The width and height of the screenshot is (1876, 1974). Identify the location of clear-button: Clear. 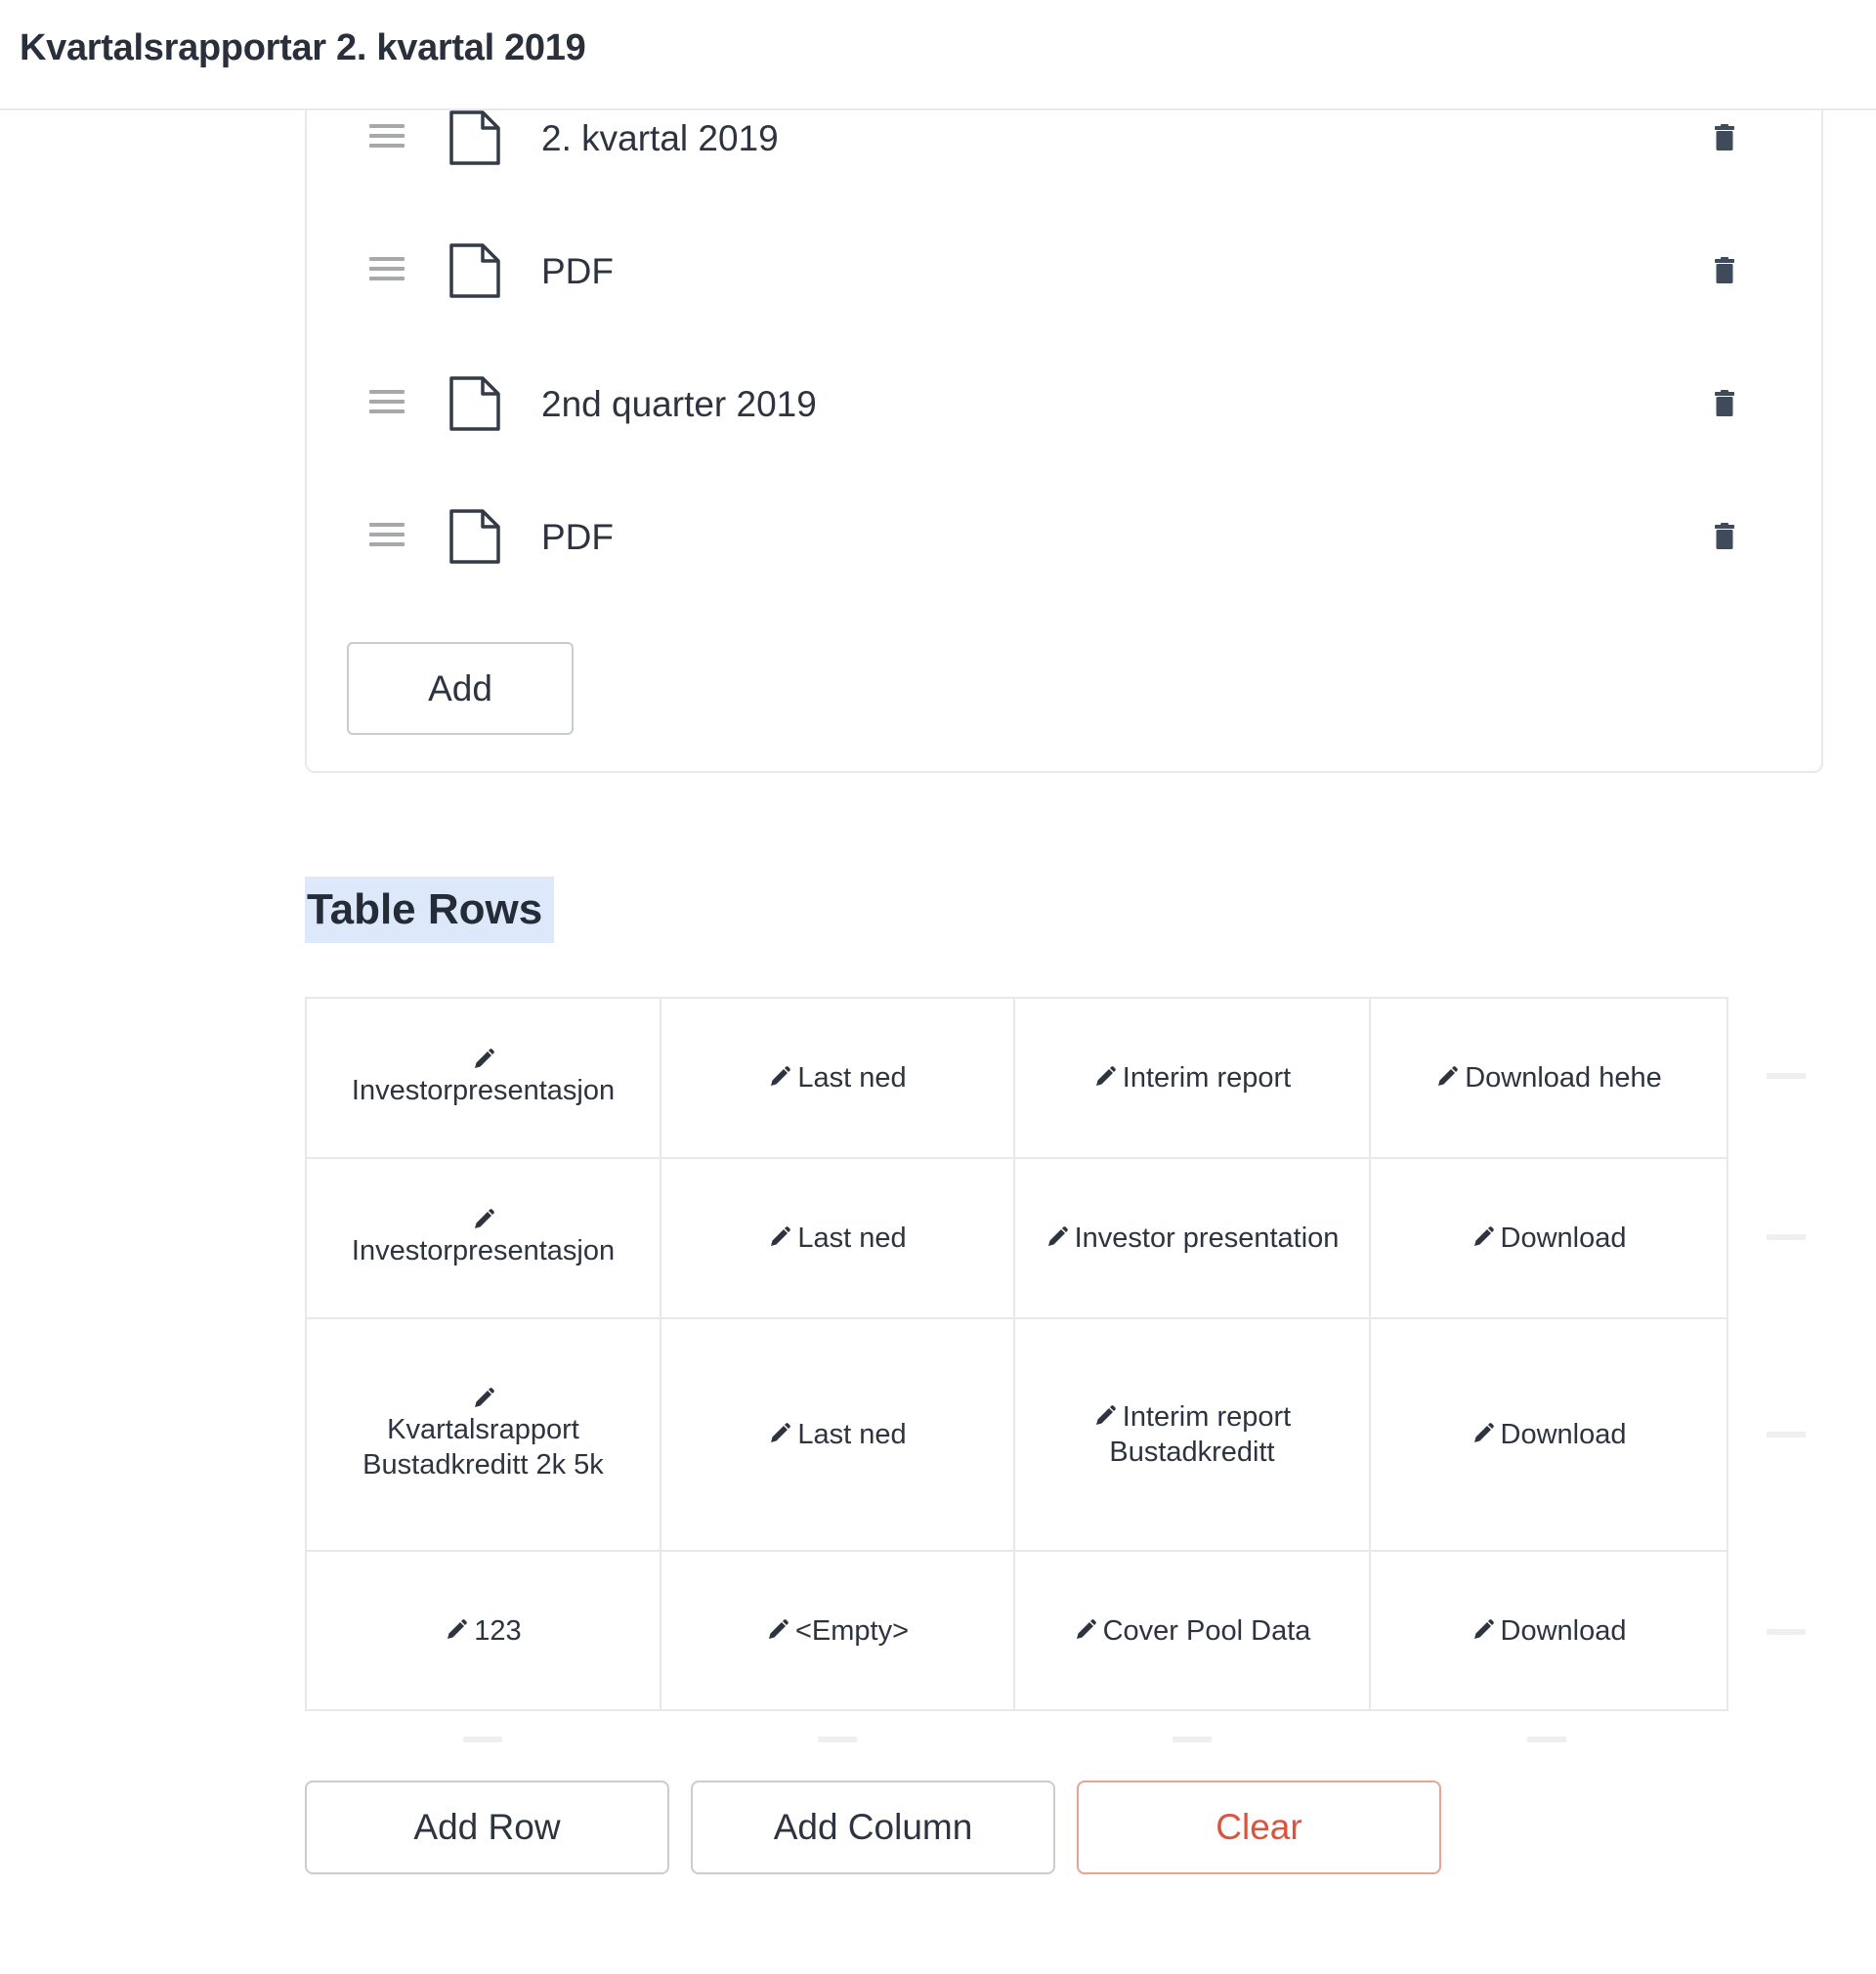
(1259, 1827).